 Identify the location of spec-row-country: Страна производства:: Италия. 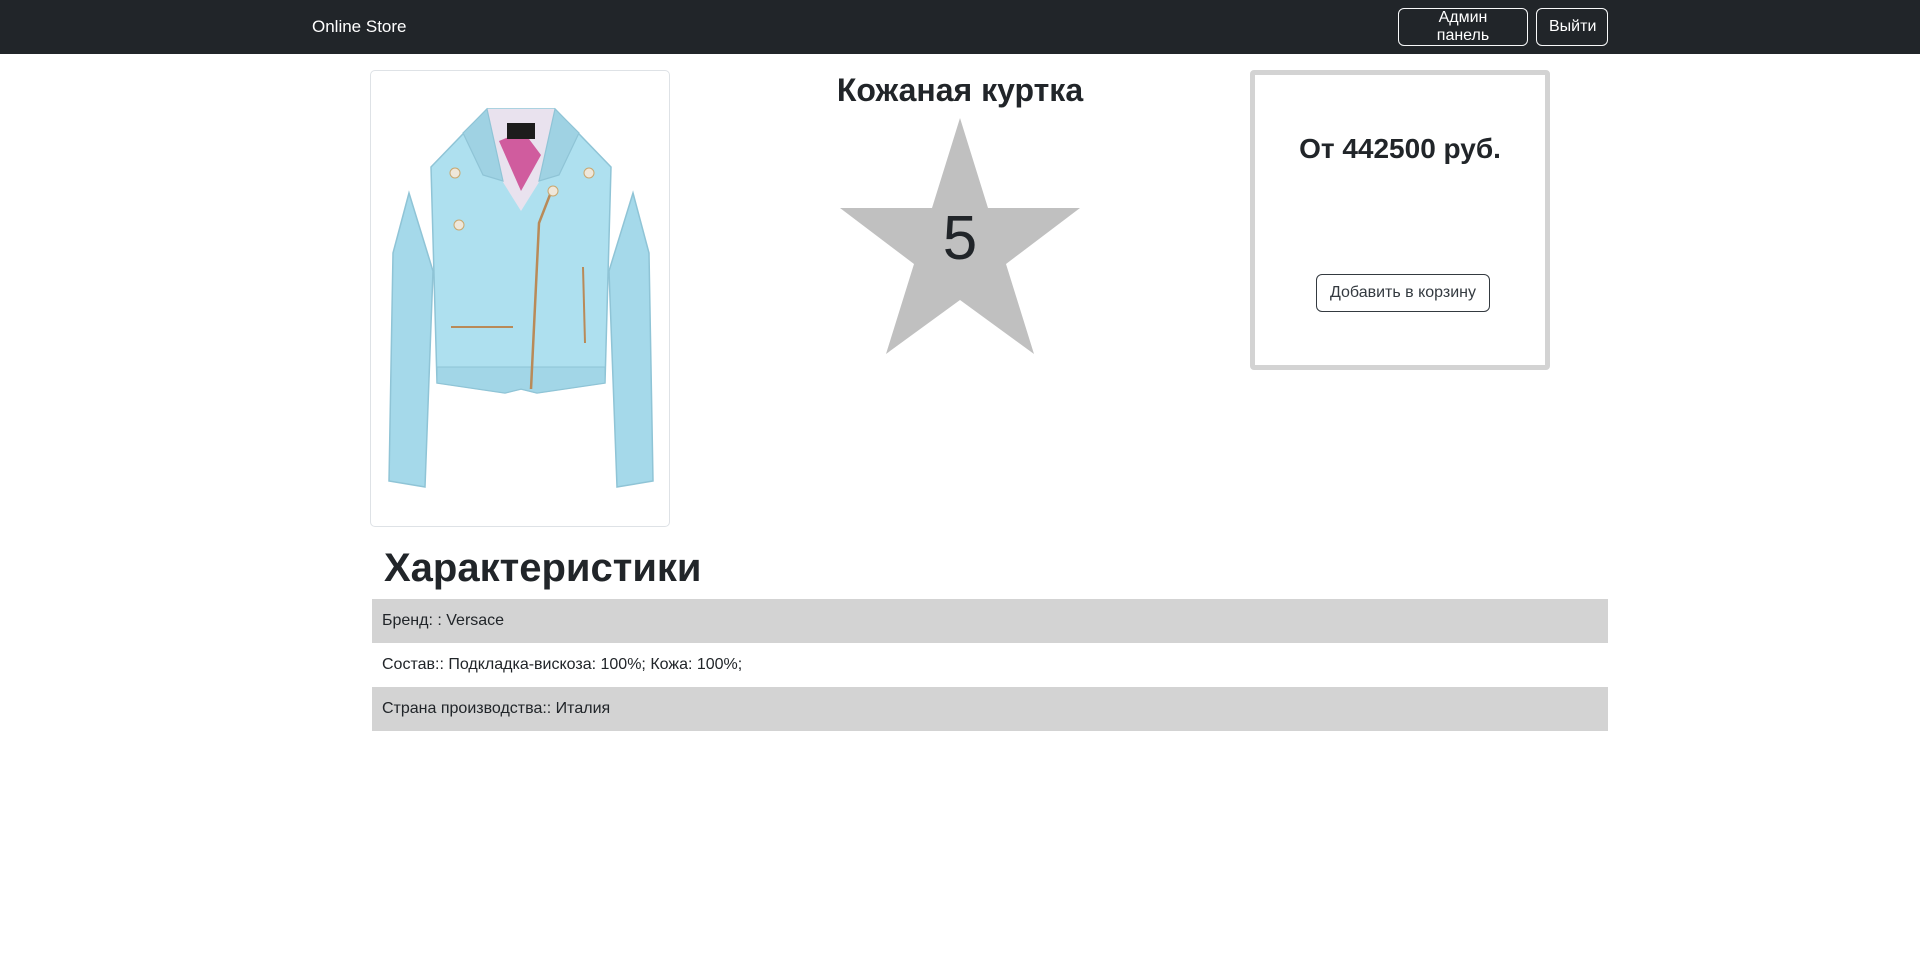
(990, 709).